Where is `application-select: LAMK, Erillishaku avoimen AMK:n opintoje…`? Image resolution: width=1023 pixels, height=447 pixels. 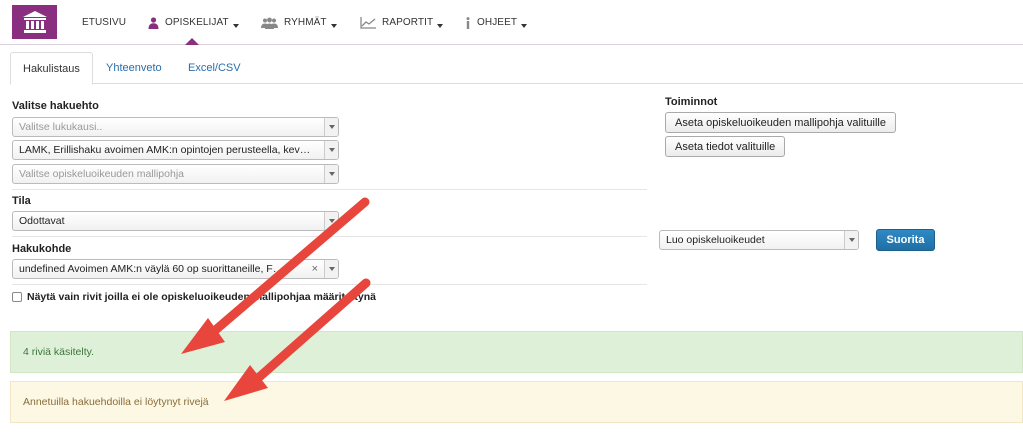
application-select: LAMK, Erillishaku avoimen AMK:n opintoje… is located at coordinates (175, 150).